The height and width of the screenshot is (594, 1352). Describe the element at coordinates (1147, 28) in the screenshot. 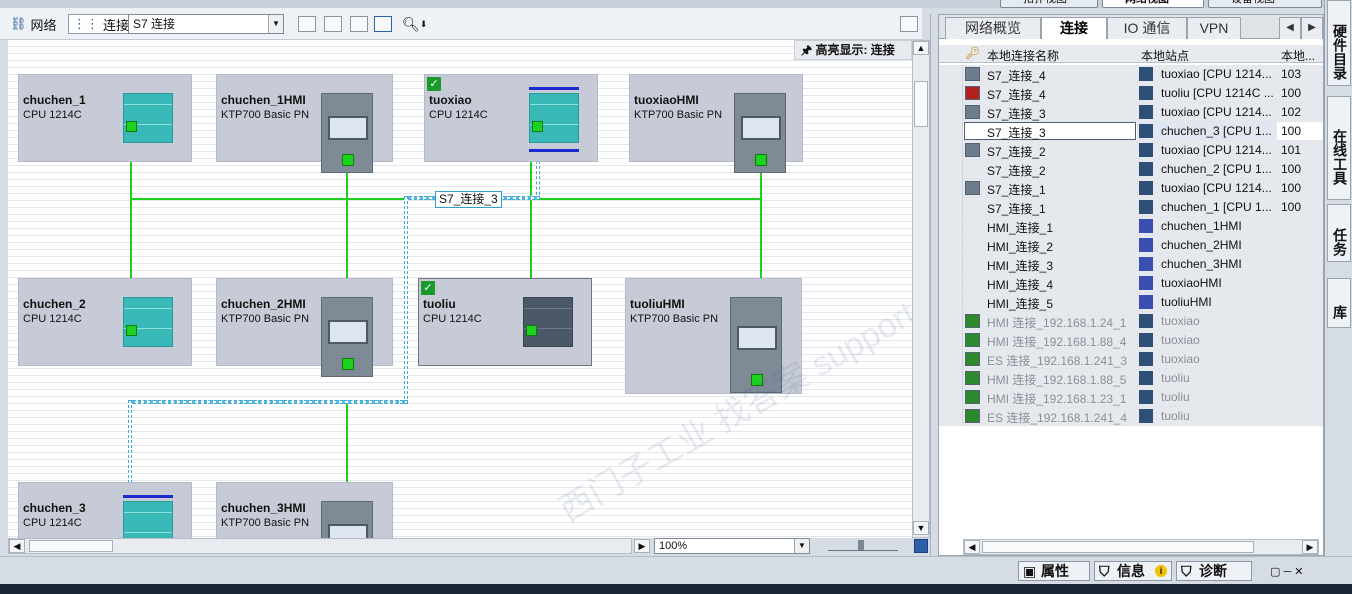

I see `tab-io-communication: IO 通信` at that location.